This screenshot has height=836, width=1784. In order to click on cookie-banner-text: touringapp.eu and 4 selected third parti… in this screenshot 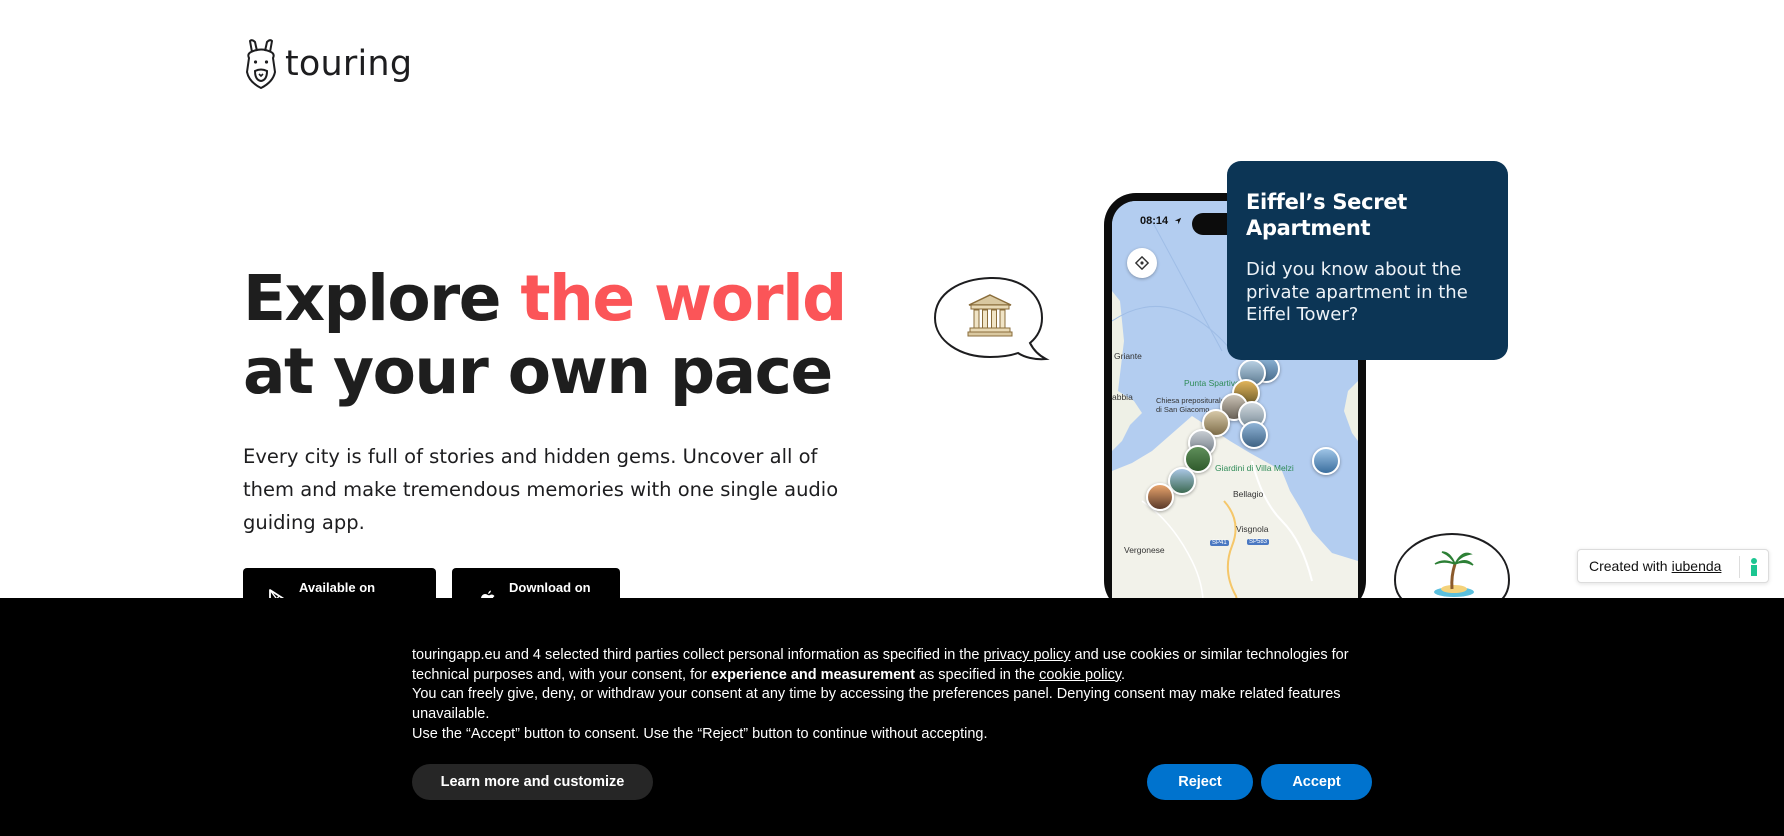, I will do `click(892, 695)`.